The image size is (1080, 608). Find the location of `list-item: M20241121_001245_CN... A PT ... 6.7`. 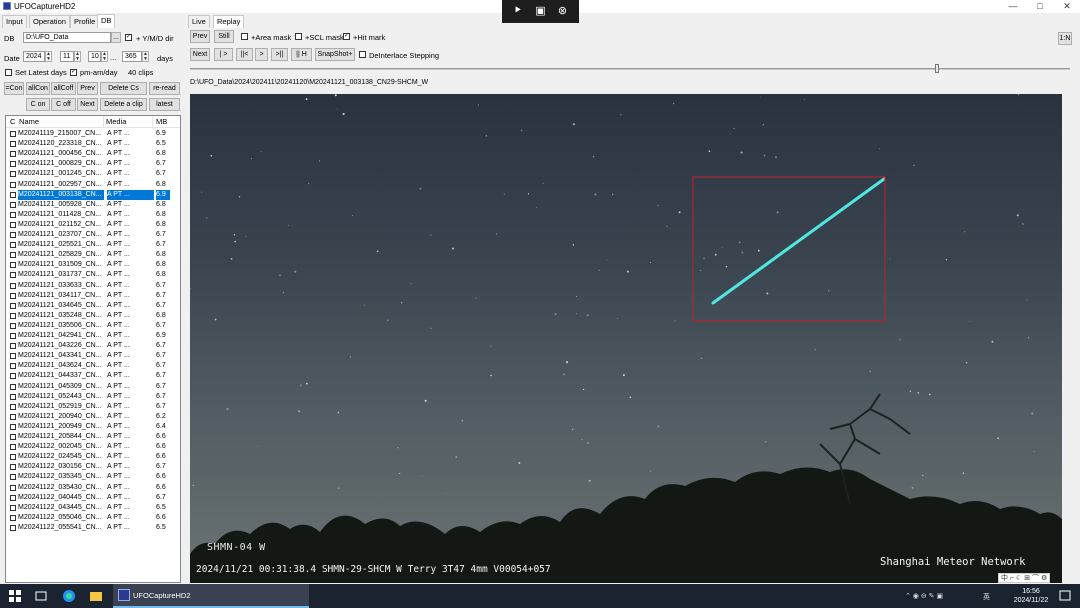

list-item: M20241121_001245_CN... A PT ... 6.7 is located at coordinates (93, 174).